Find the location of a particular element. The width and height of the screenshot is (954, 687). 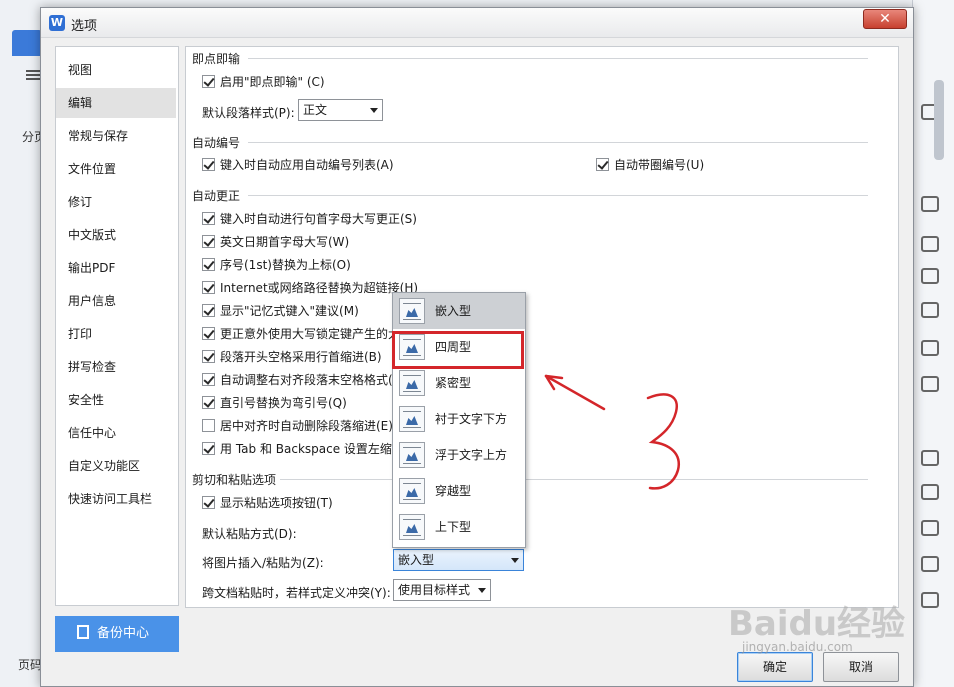

checkbox-label: 居中对齐时自动删除段落缩进(E) is located at coordinates (306, 426).